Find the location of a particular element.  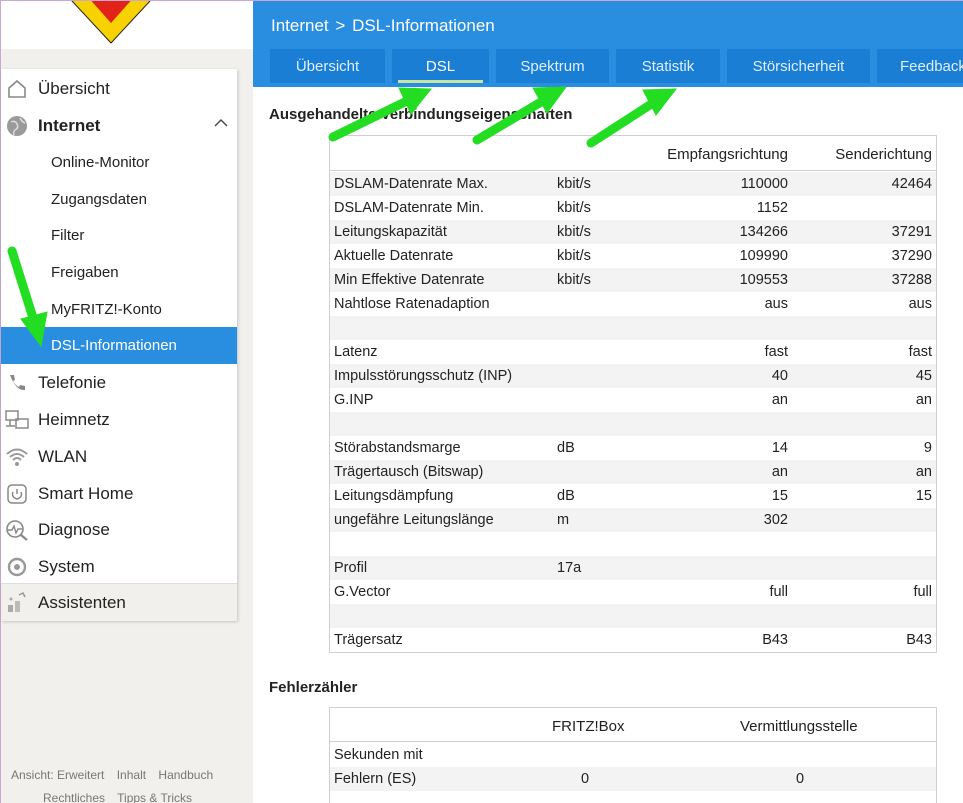

tab-label: Übersicht is located at coordinates (327, 66).